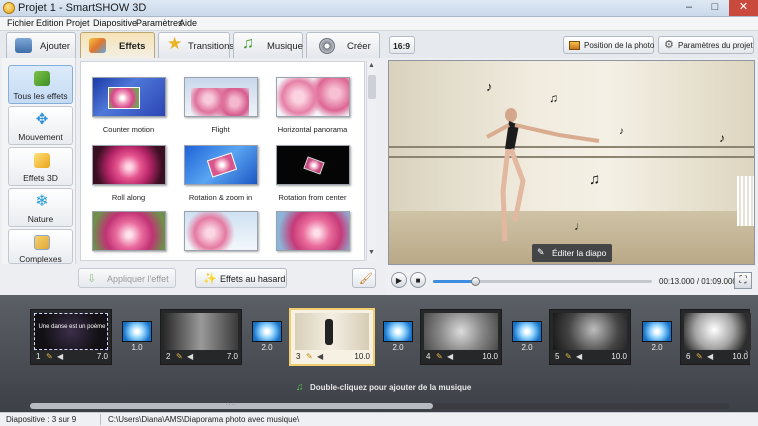  I want to click on scroll-down-icon: ▼, so click(371, 252).